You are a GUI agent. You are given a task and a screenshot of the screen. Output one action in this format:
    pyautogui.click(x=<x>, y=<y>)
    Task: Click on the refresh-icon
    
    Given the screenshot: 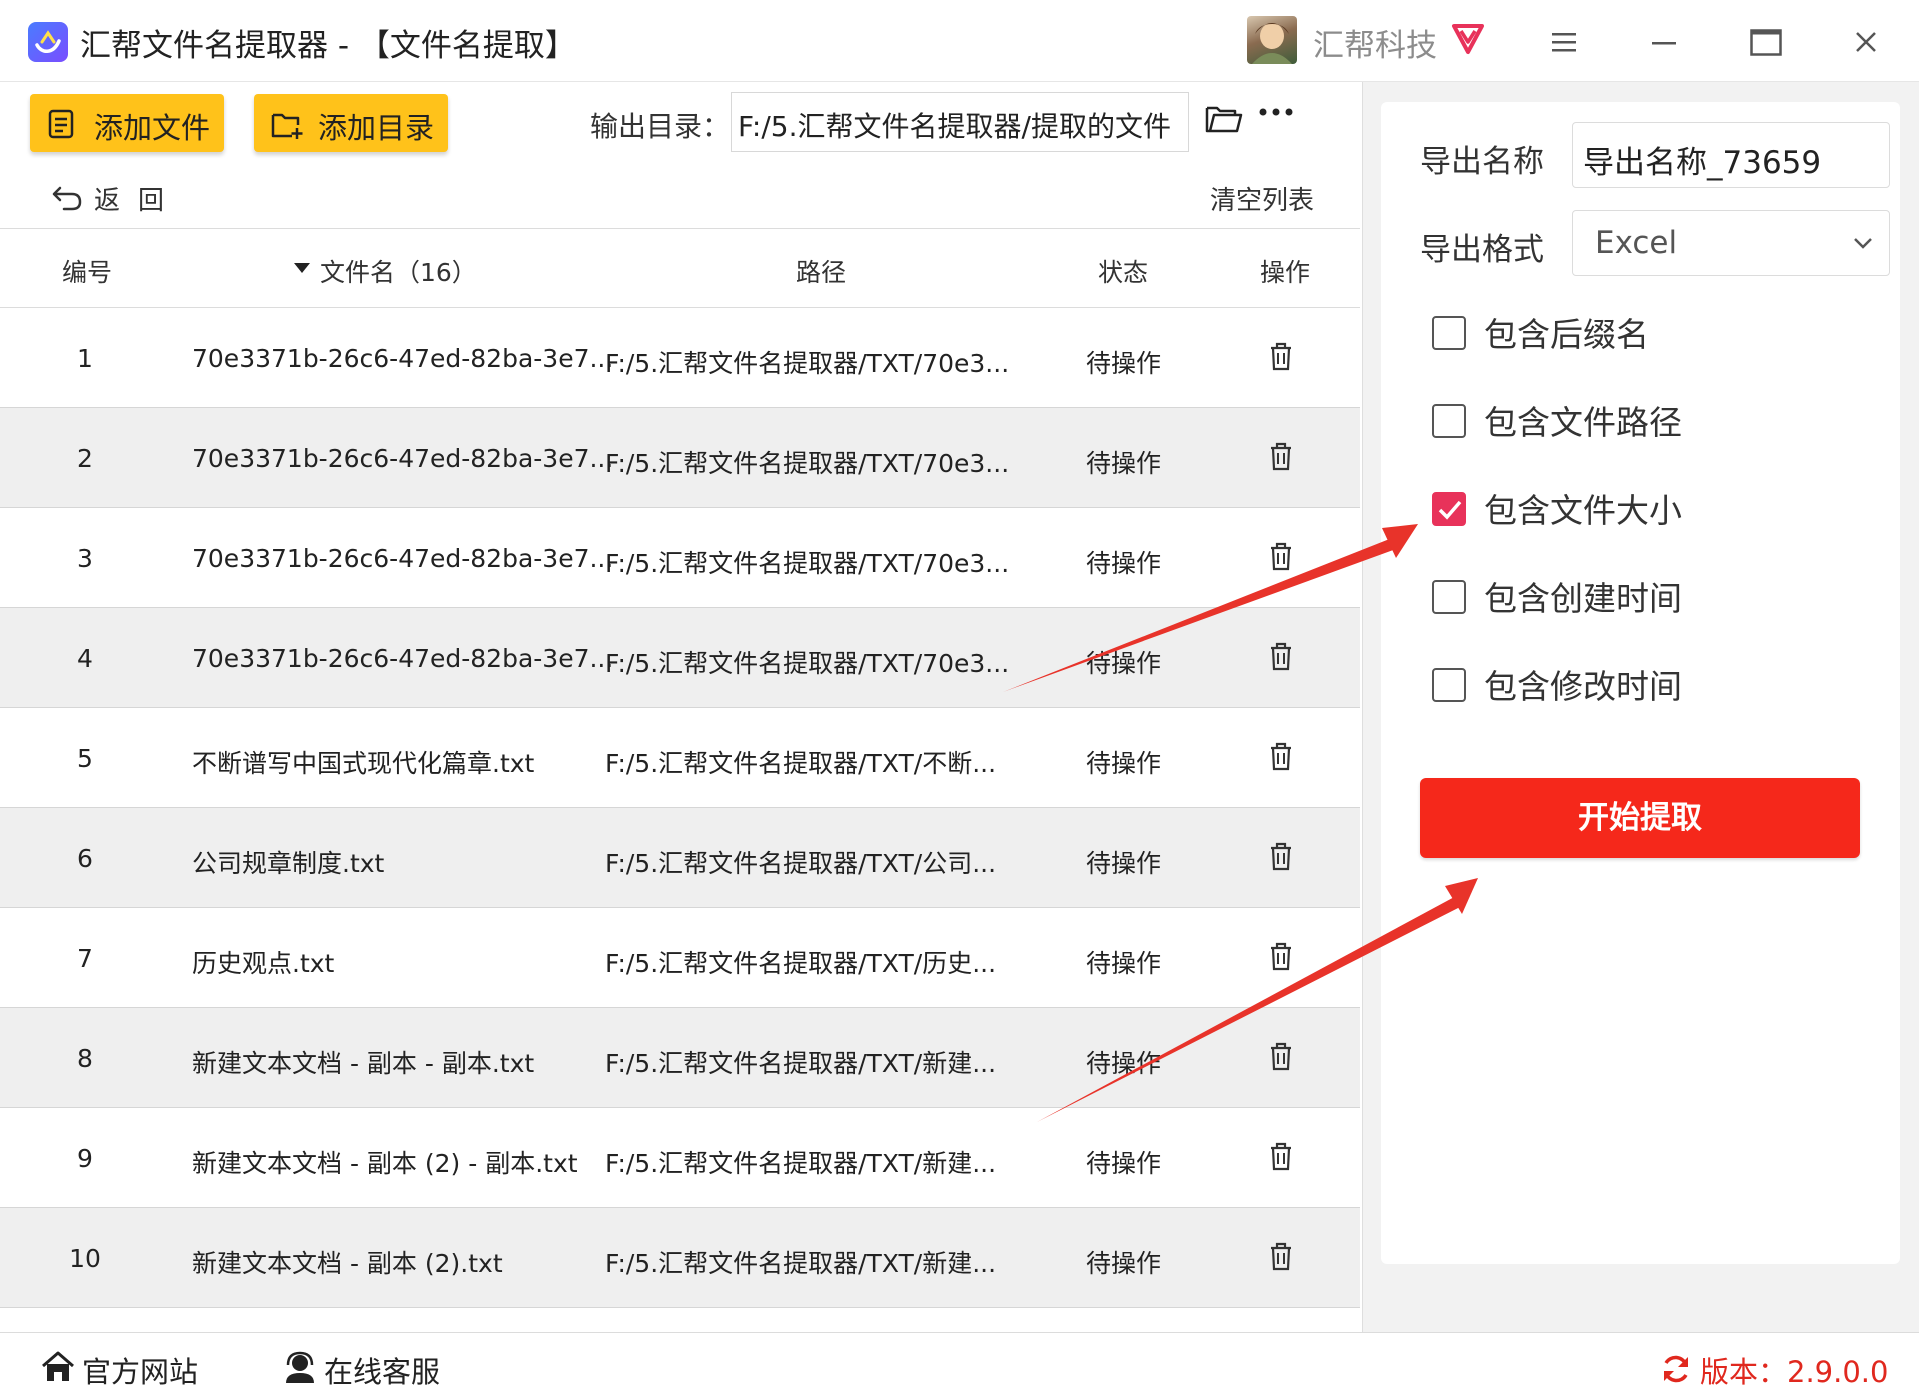 What is the action you would take?
    pyautogui.click(x=1676, y=1369)
    